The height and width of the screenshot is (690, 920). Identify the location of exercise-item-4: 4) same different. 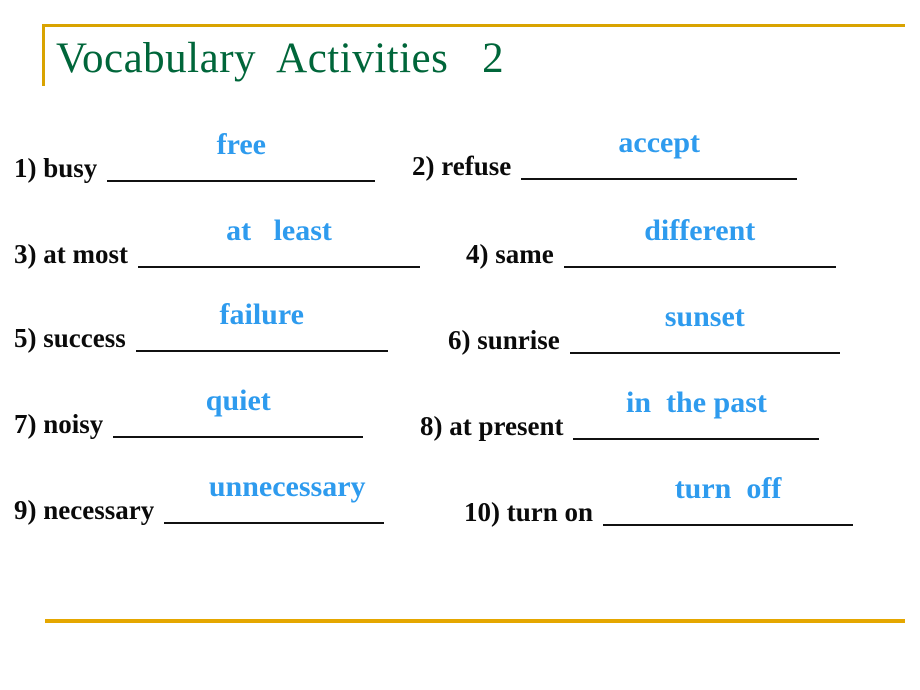
(651, 242).